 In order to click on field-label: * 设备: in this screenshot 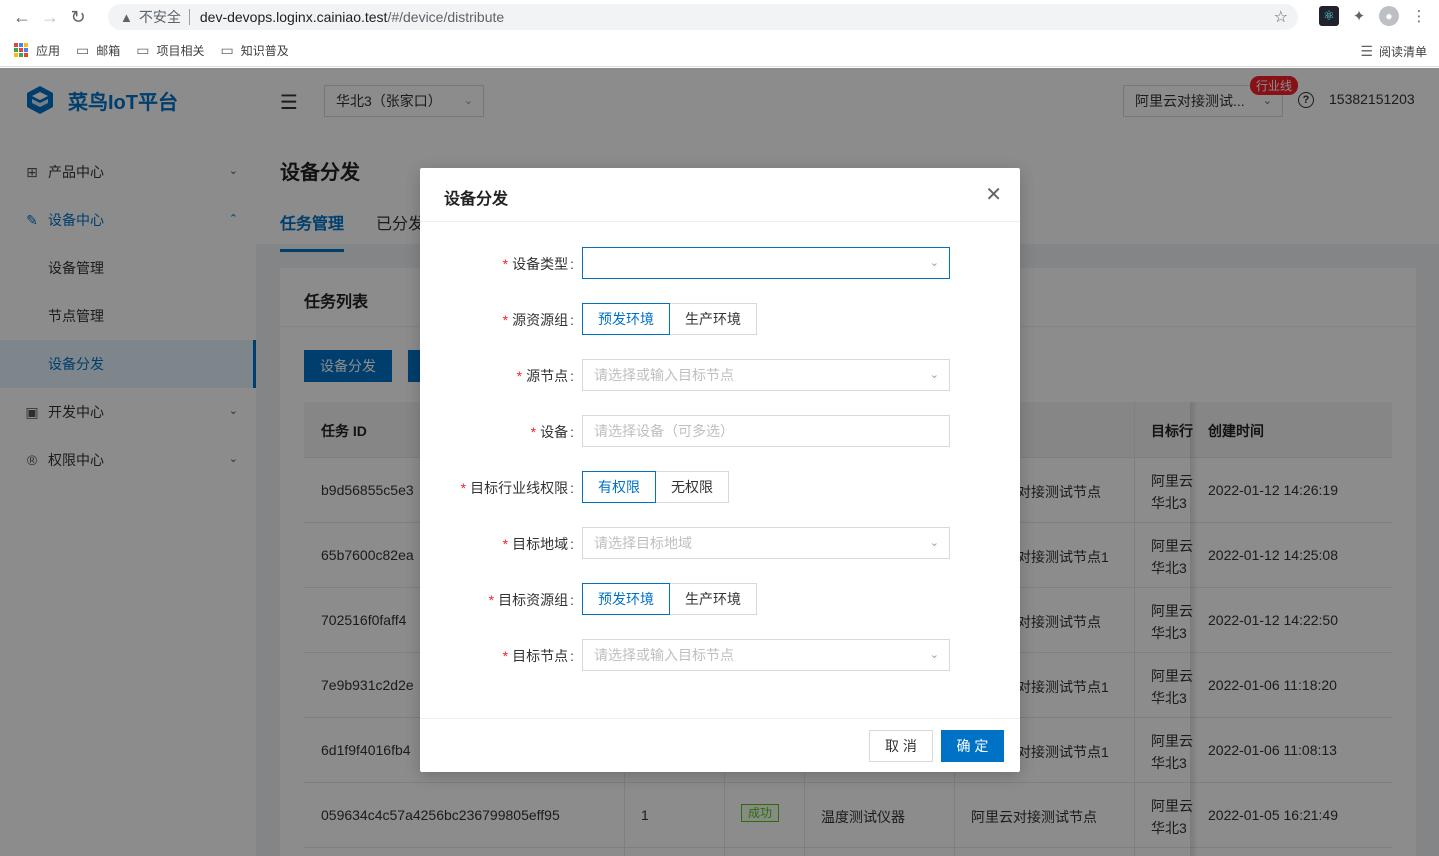, I will do `click(552, 432)`.